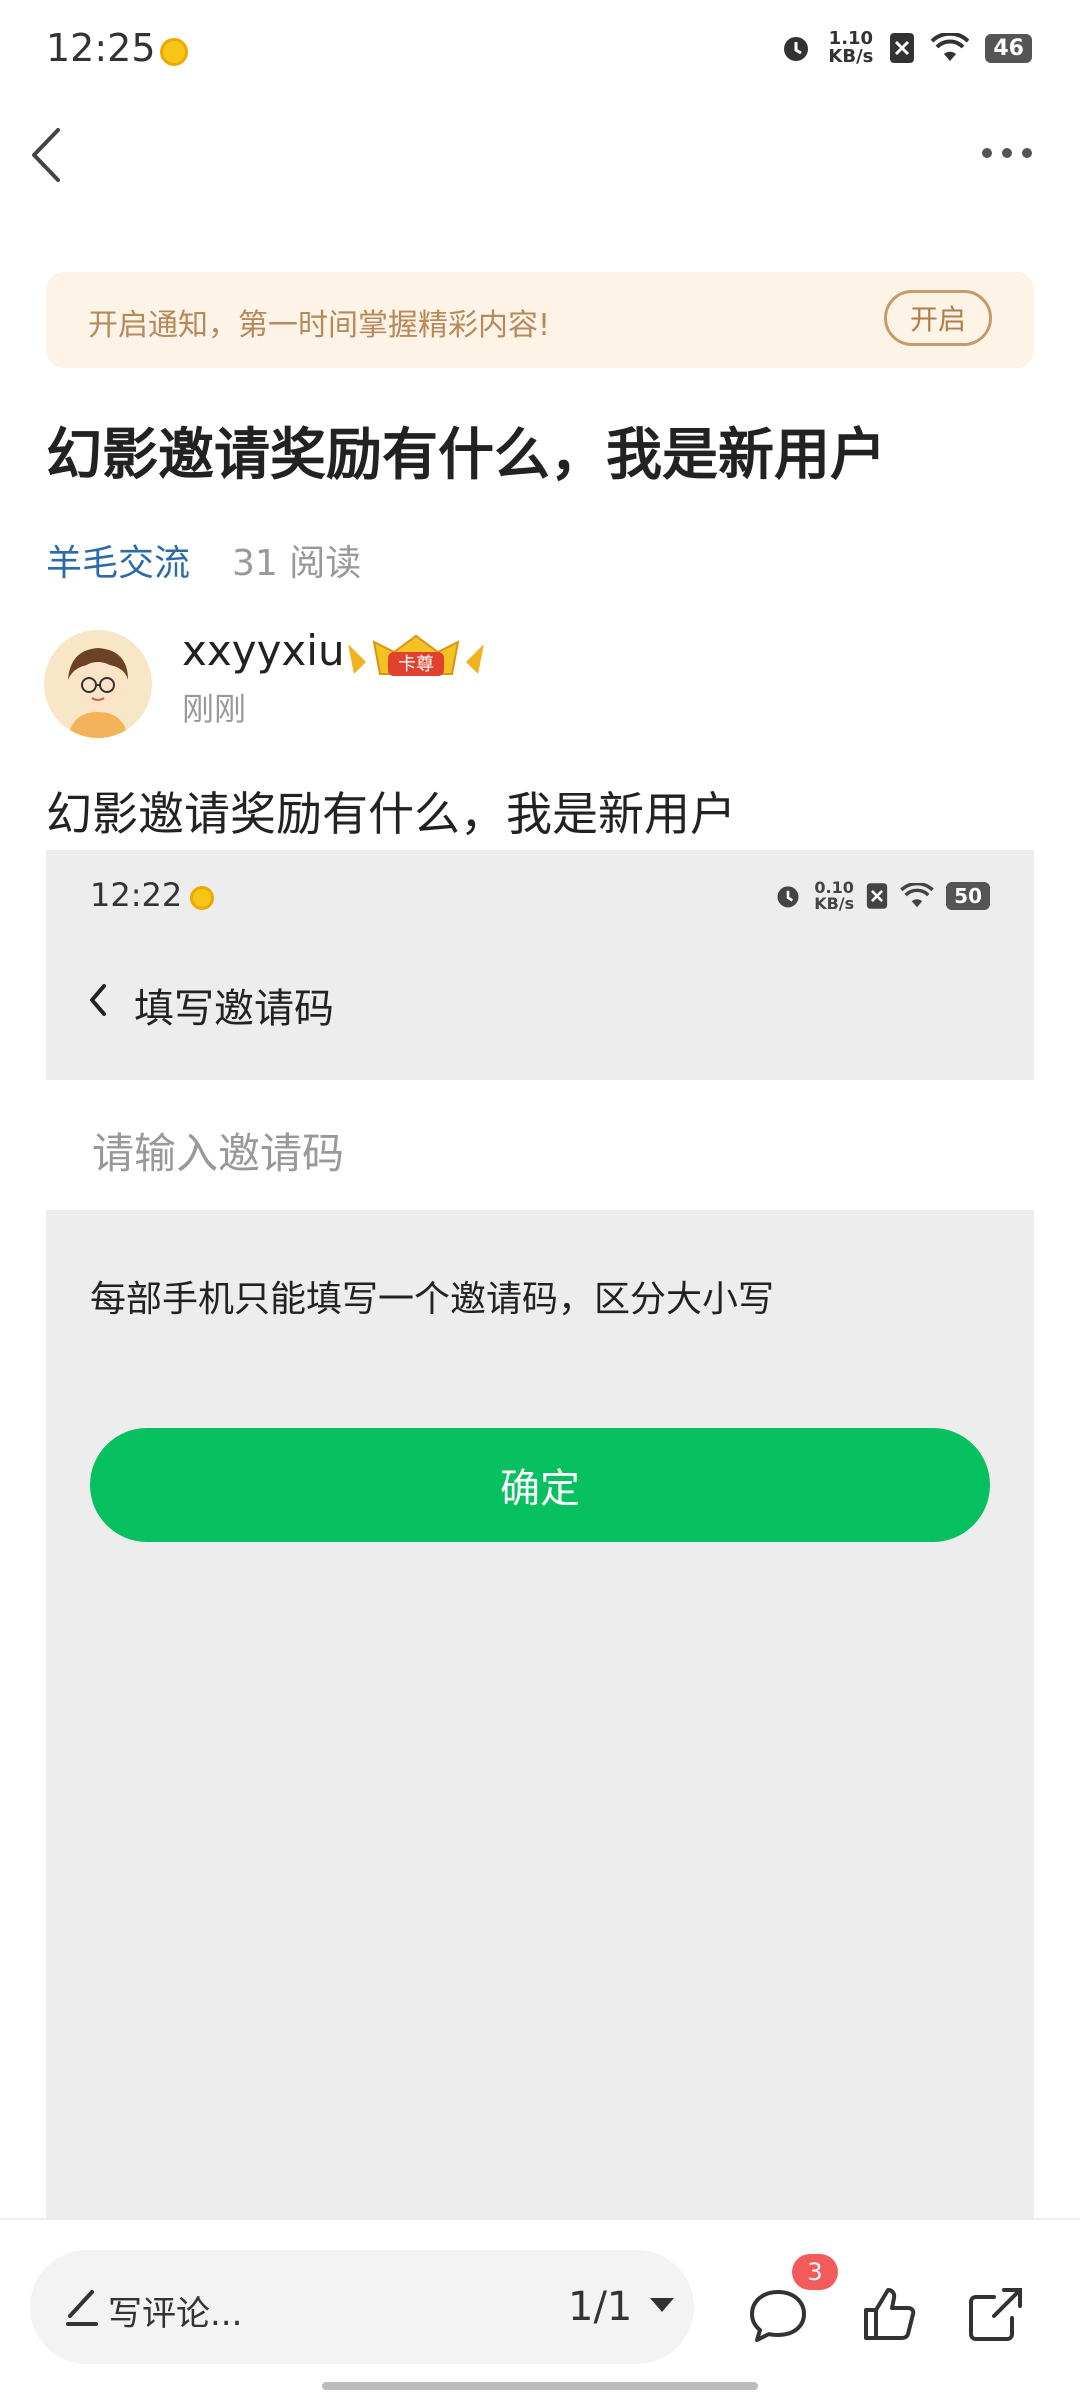 The height and width of the screenshot is (2400, 1080). I want to click on coin-icon, so click(174, 52).